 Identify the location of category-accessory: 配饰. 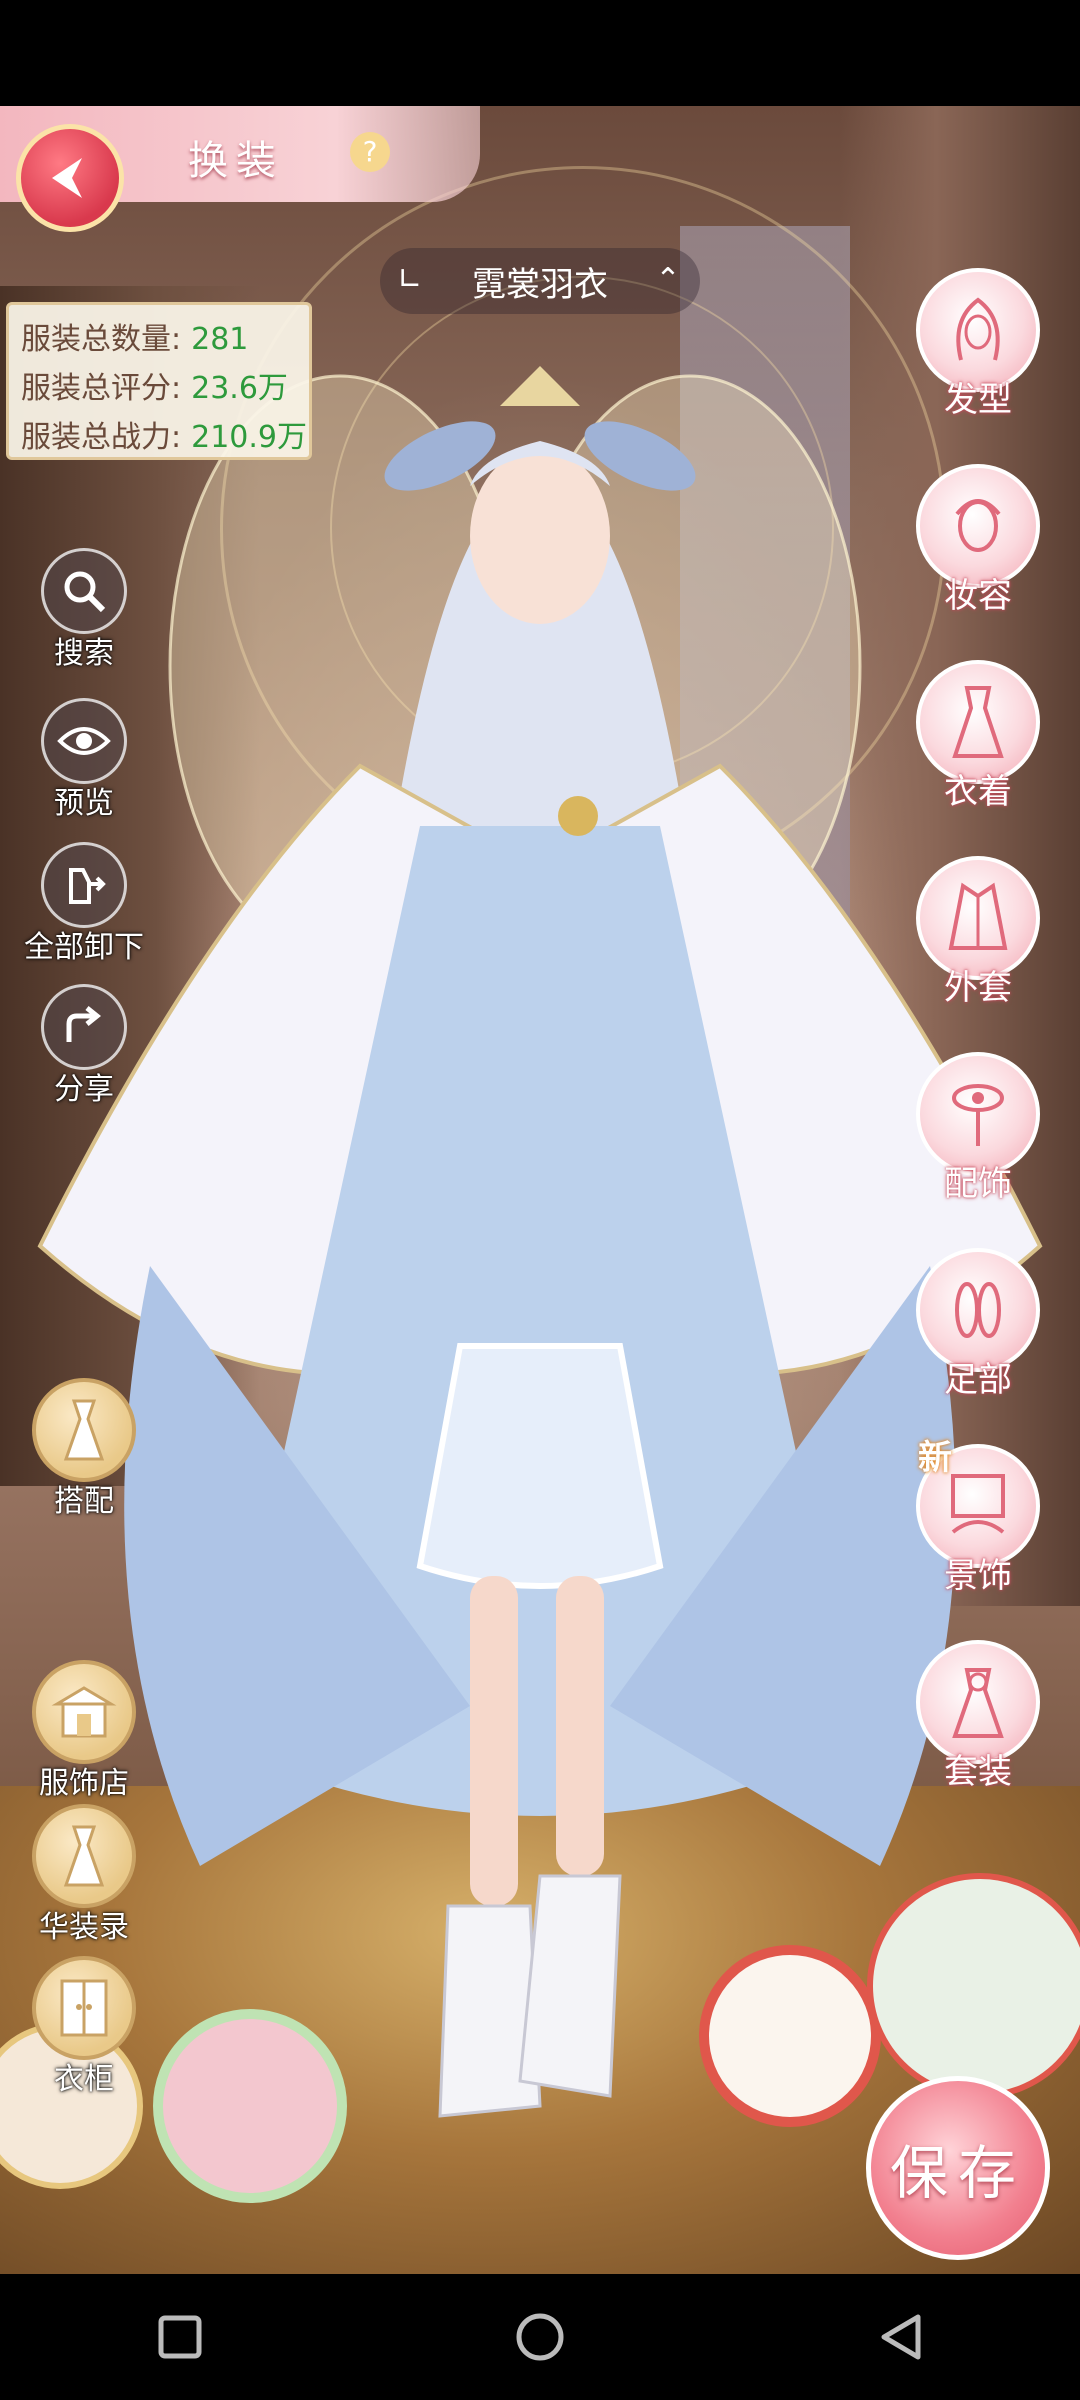
(978, 1128).